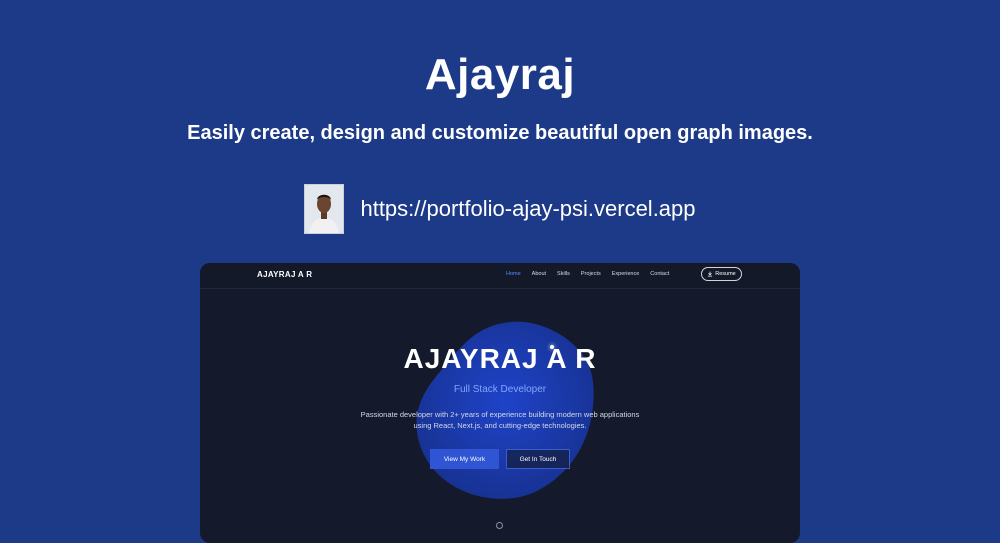 This screenshot has width=1000, height=543. Describe the element at coordinates (284, 274) in the screenshot. I see `site-brand: AJAYRAJ A R` at that location.